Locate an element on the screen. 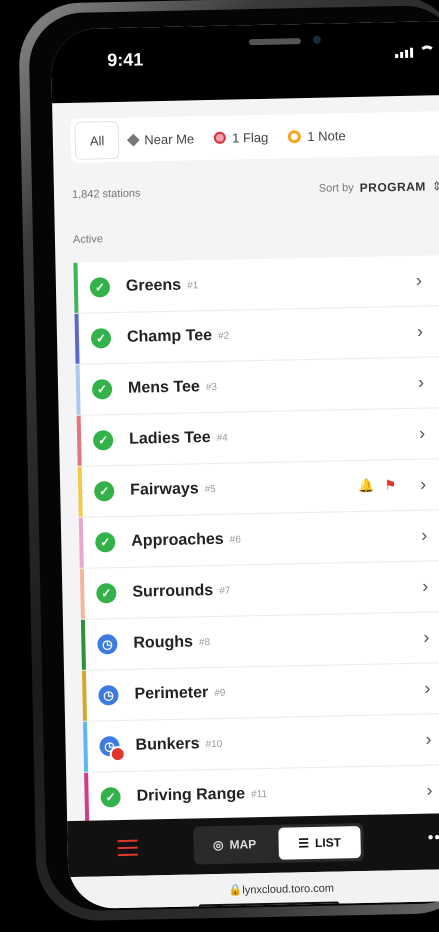 This screenshot has height=932, width=439. station-number: #3 is located at coordinates (211, 387).